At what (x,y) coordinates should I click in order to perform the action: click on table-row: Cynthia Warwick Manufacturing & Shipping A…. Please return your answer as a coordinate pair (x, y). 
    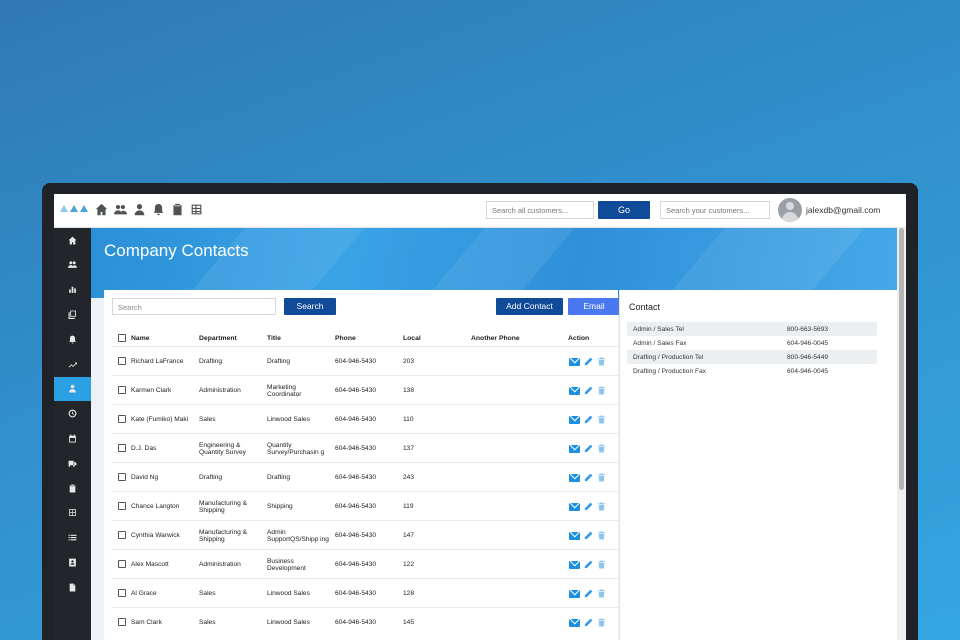
    Looking at the image, I should click on (366, 534).